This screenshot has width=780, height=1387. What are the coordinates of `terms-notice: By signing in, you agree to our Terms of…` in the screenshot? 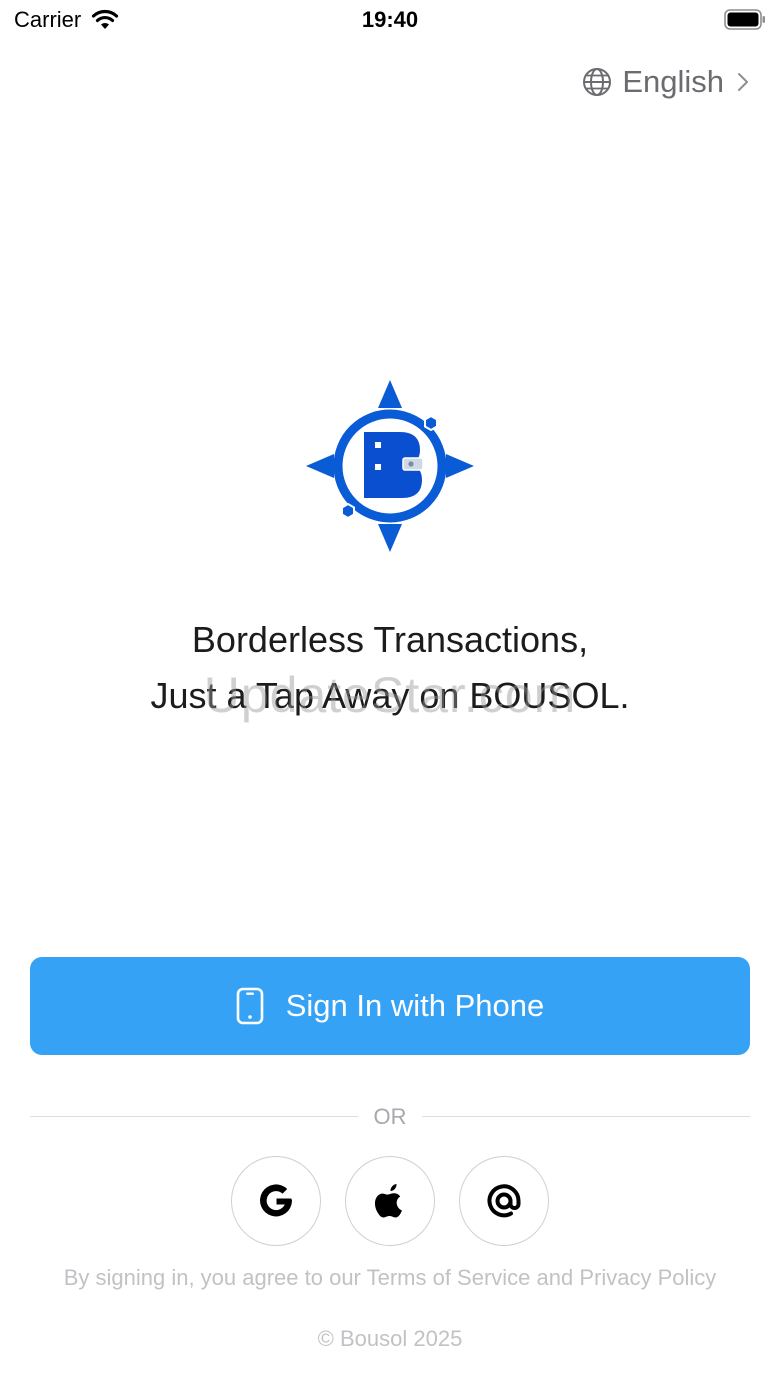 It's located at (390, 1277).